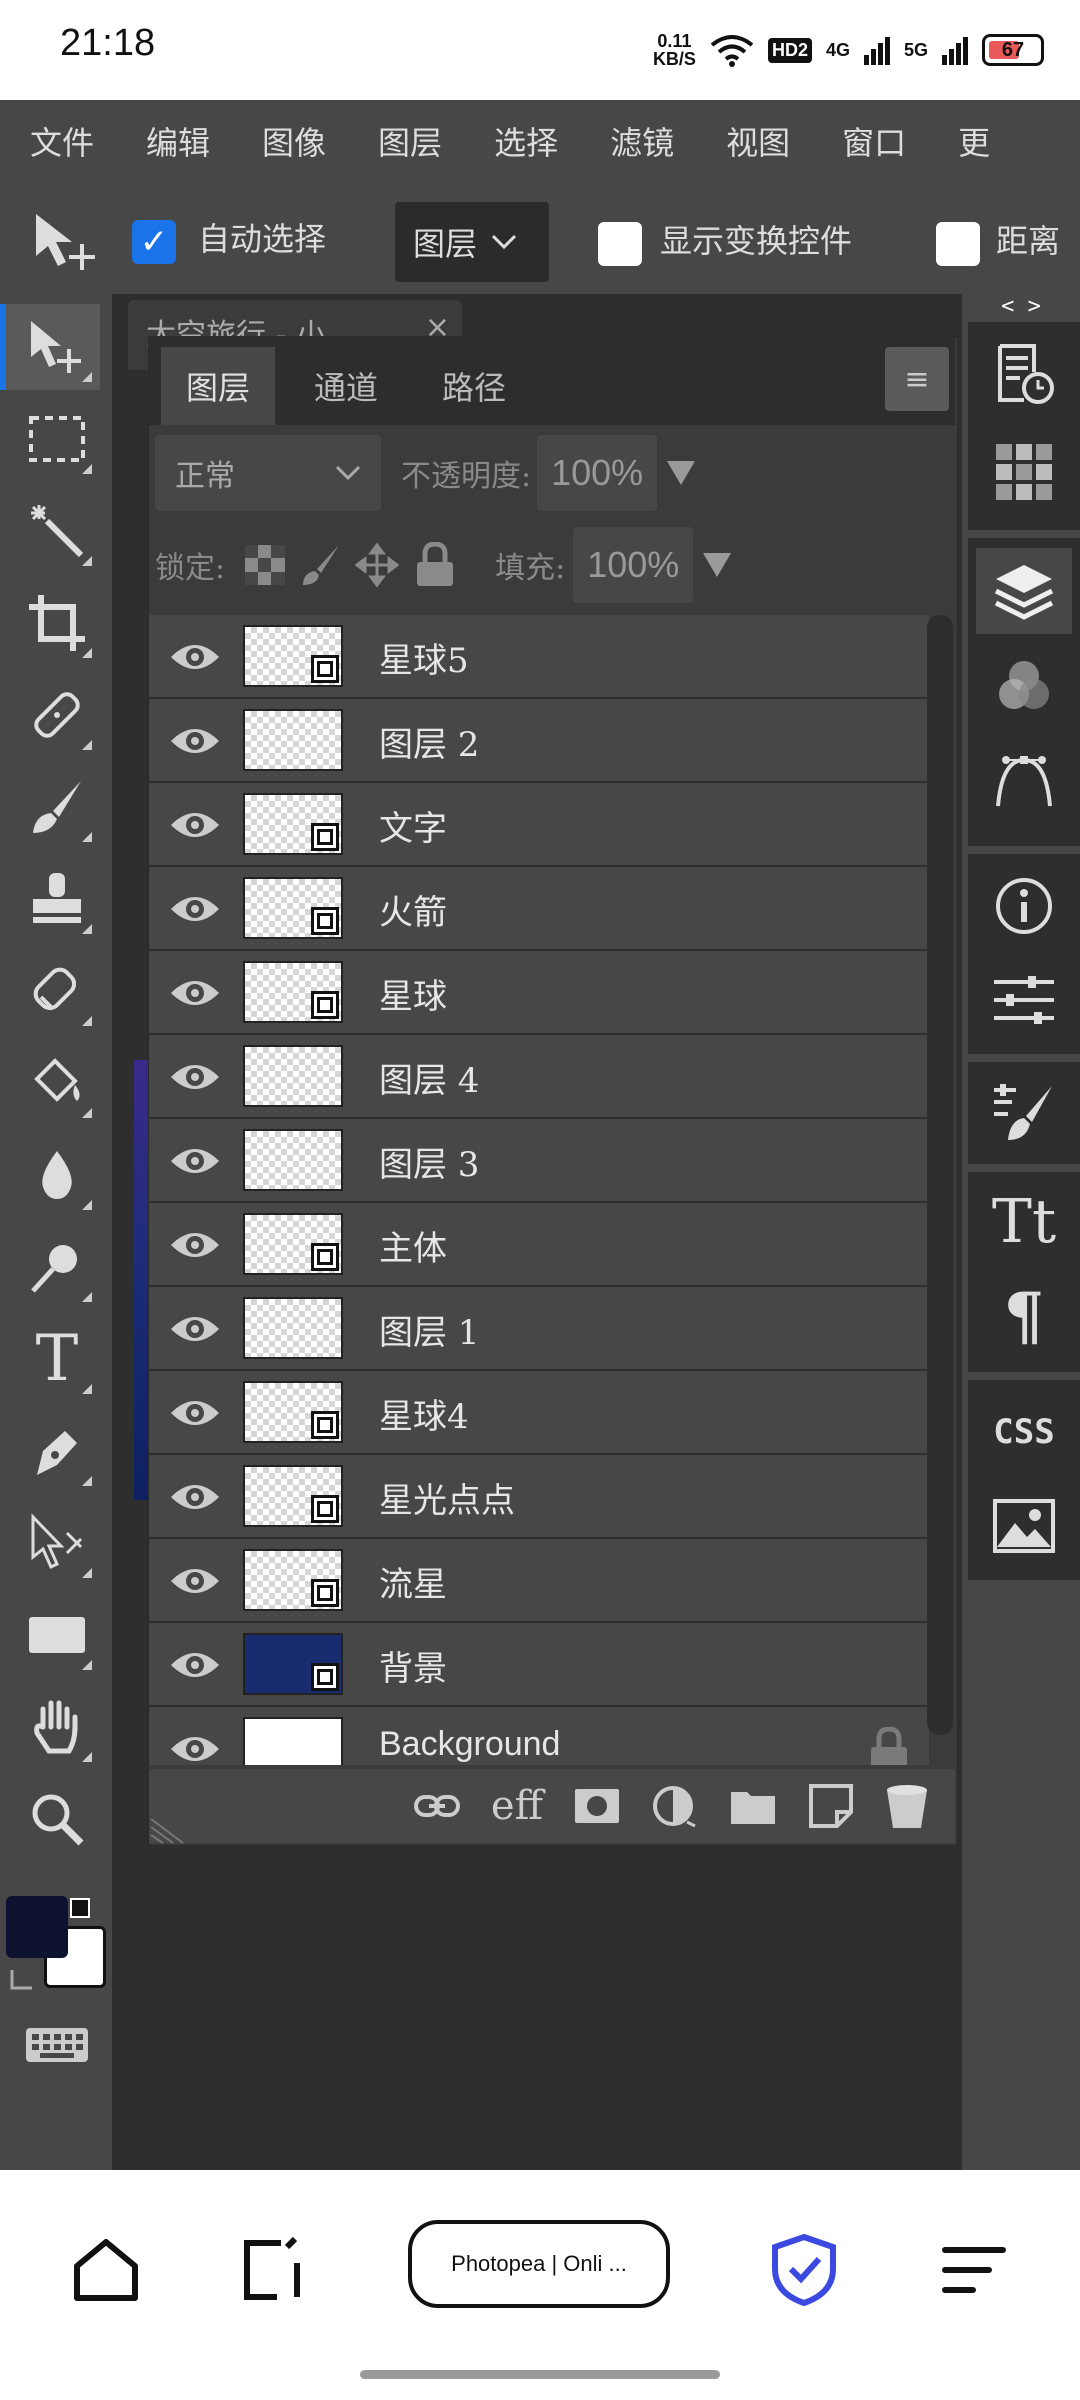  What do you see at coordinates (167, 1831) in the screenshot?
I see `resize-handle-icon` at bounding box center [167, 1831].